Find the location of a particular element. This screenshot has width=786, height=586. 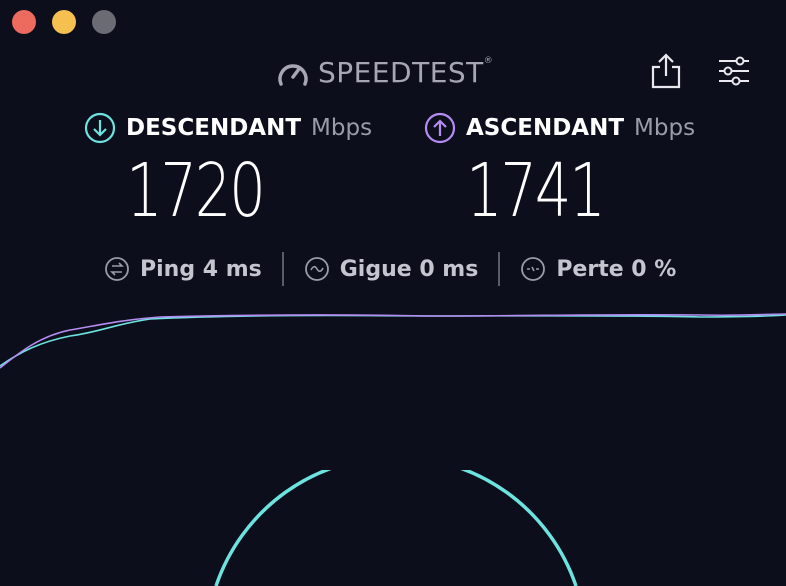

window-controls is located at coordinates (64, 22).